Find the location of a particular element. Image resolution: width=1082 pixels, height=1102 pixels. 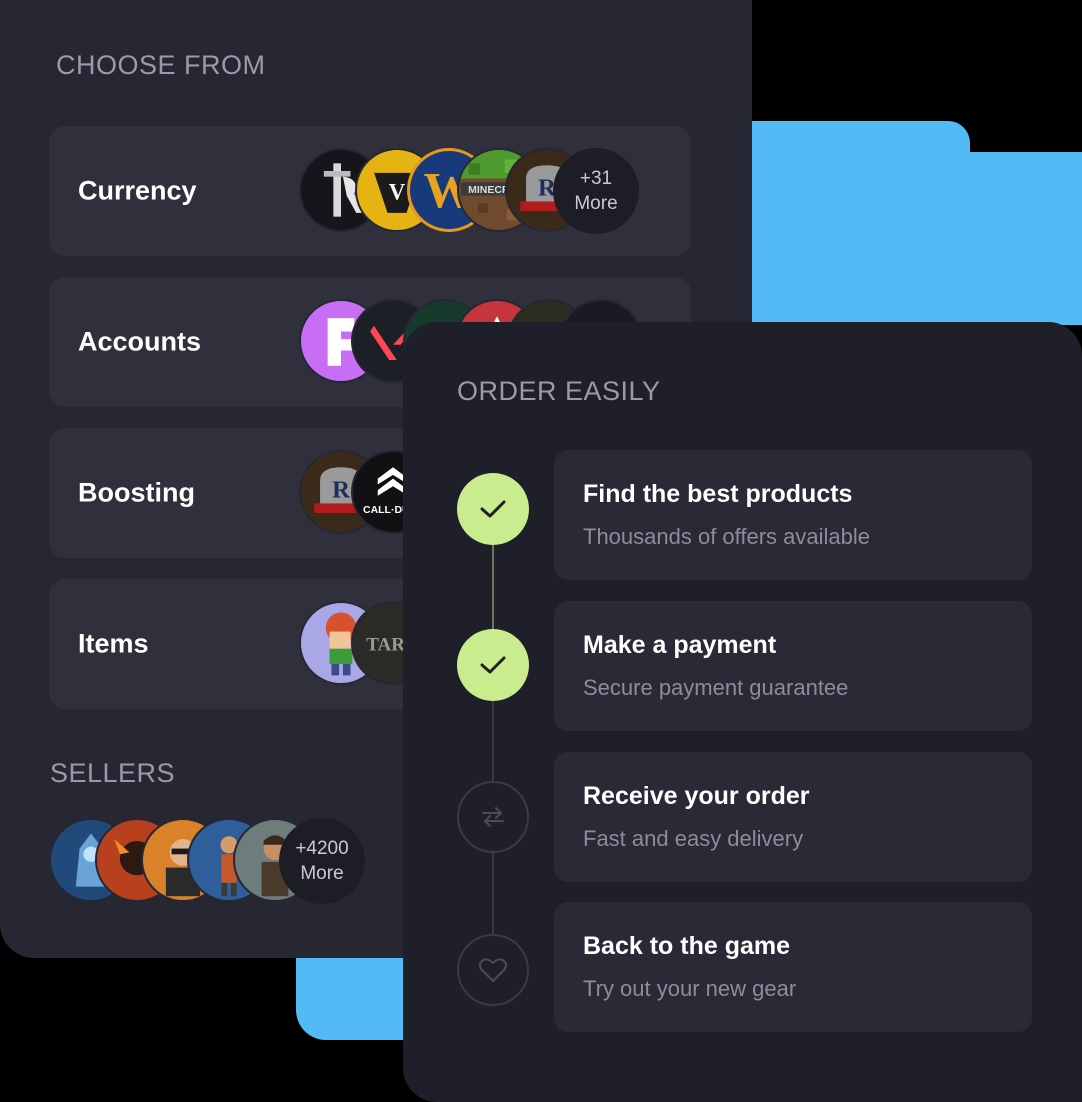

more-games-button: +31 More is located at coordinates (596, 191).